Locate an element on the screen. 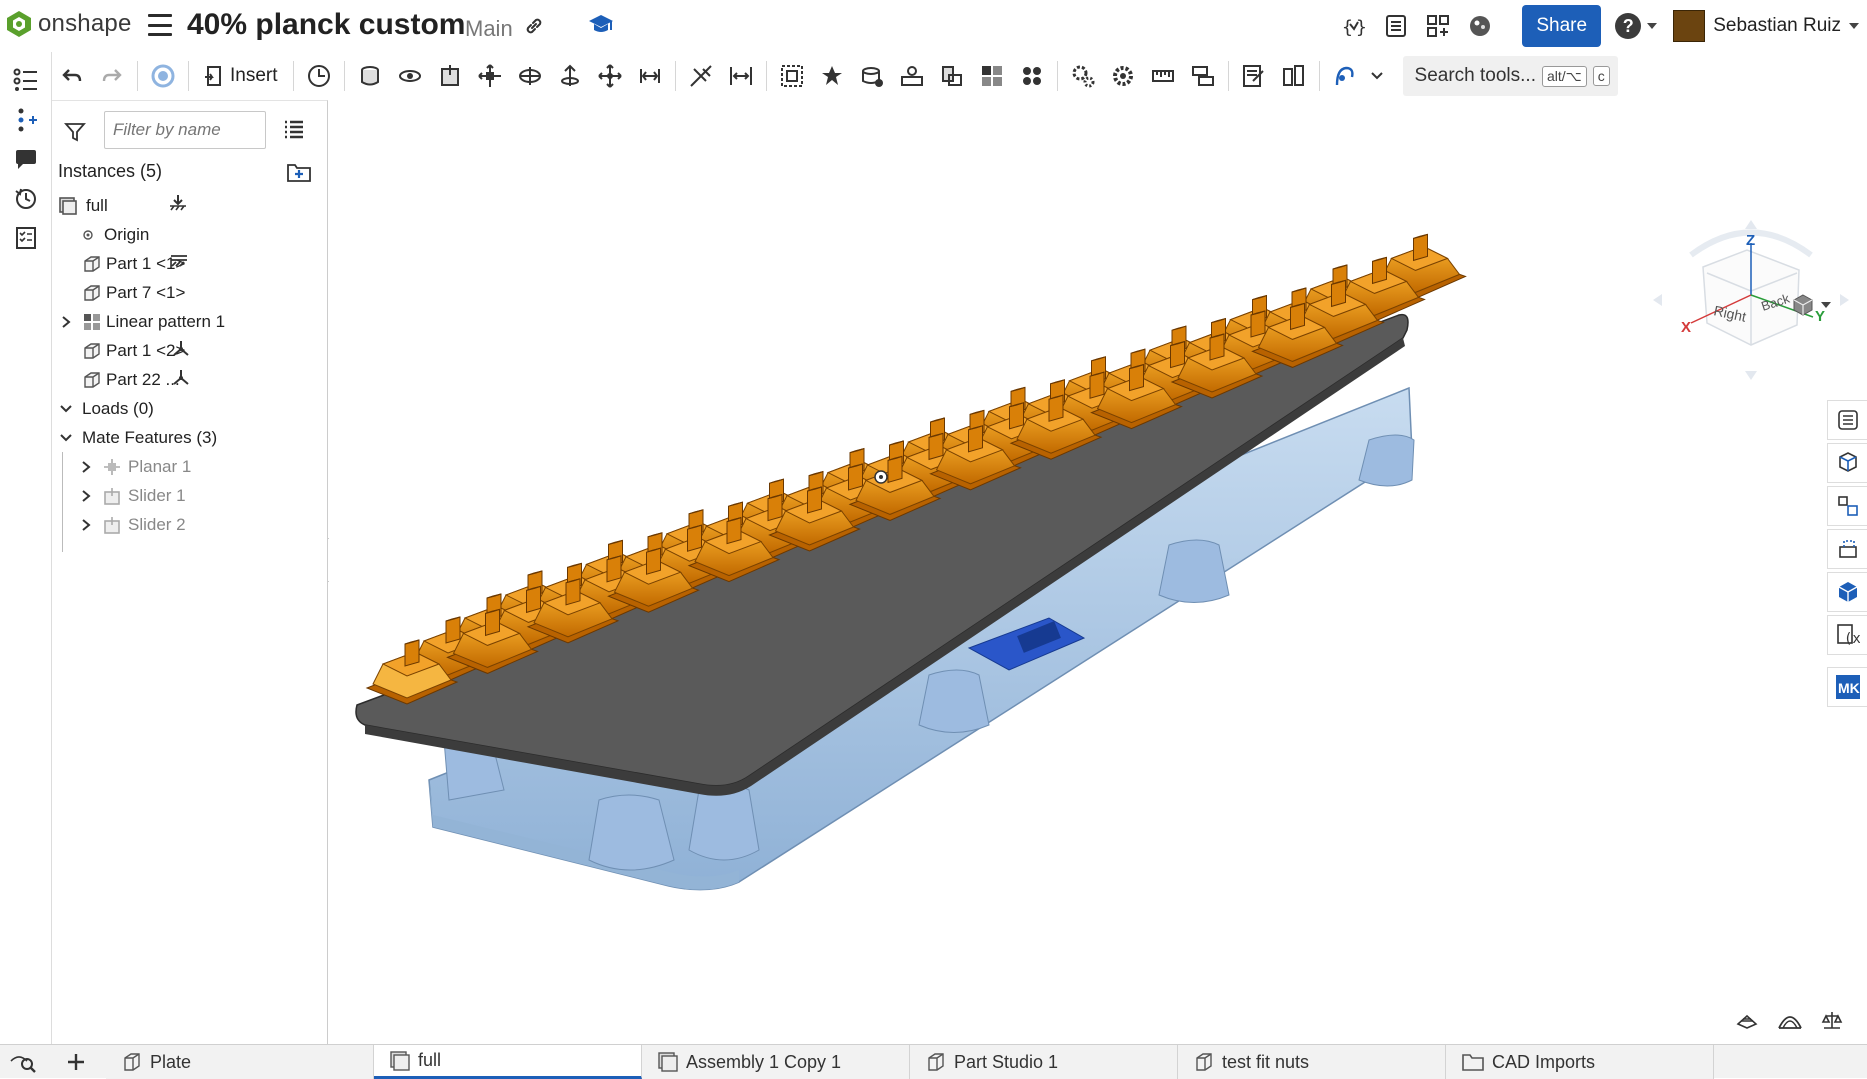 Image resolution: width=1867 pixels, height=1079 pixels. document-title: 40% planck custom is located at coordinates (326, 25).